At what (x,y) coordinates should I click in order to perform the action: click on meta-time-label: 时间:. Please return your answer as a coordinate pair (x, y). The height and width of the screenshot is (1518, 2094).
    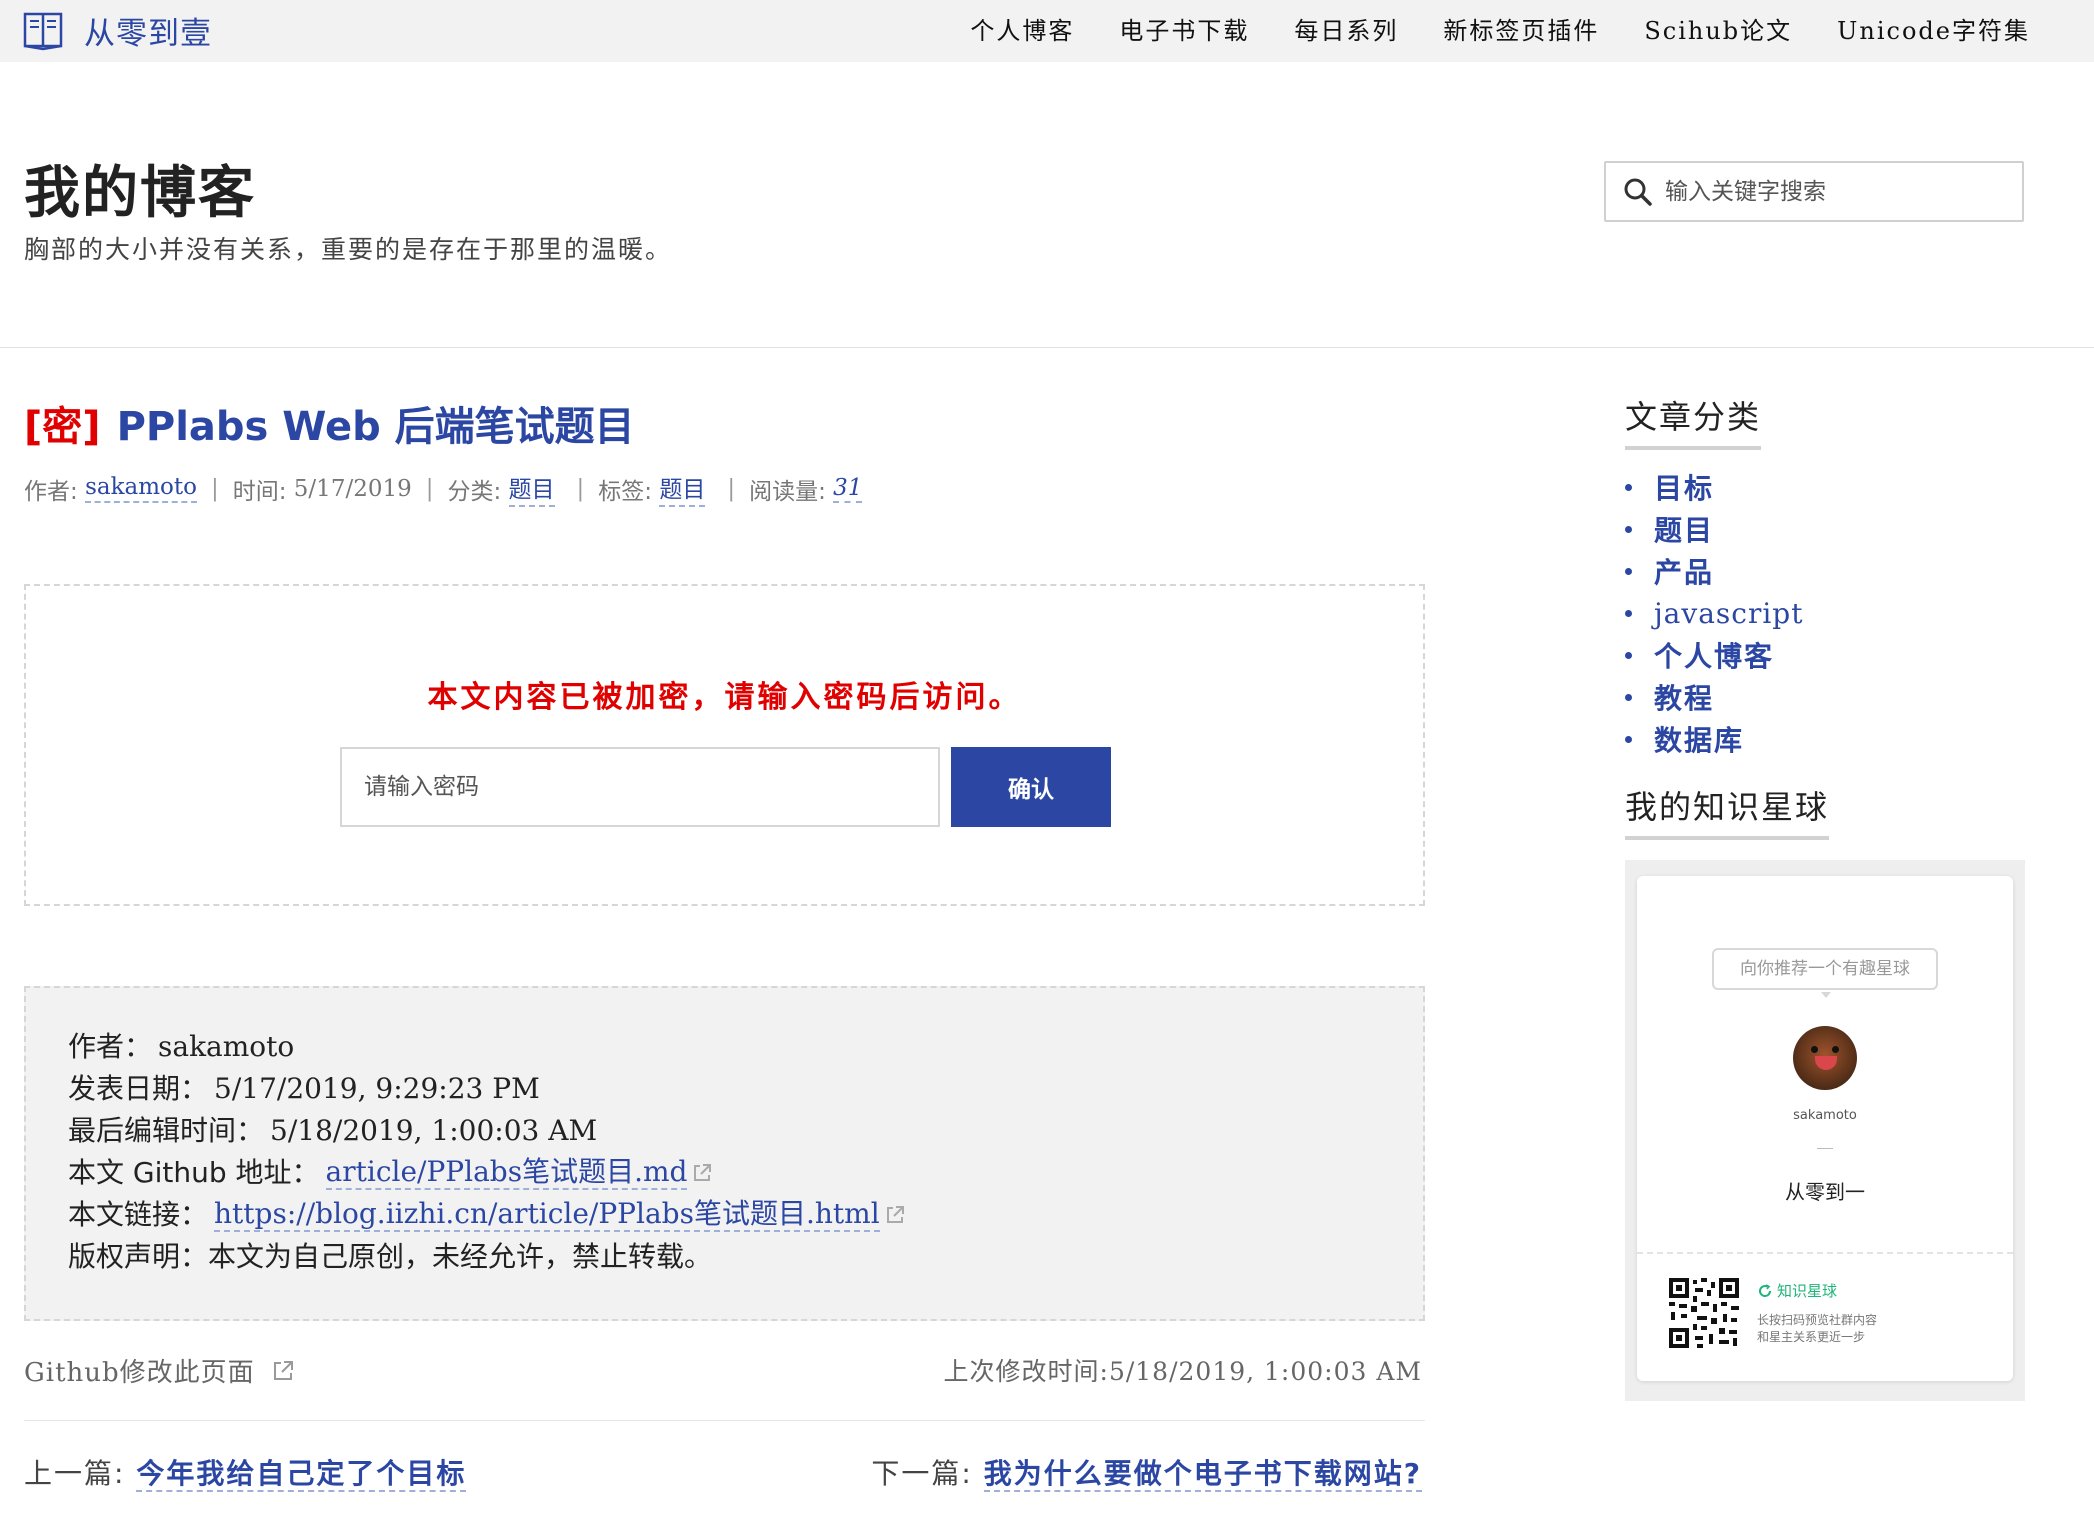
    Looking at the image, I should click on (259, 491).